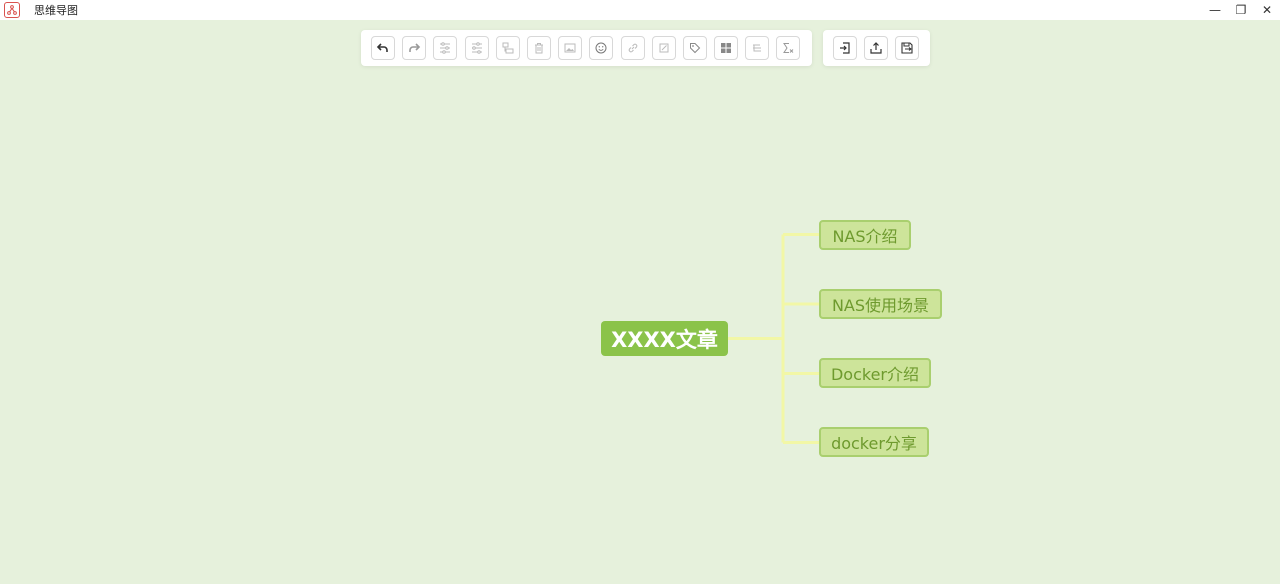 Image resolution: width=1280 pixels, height=584 pixels. What do you see at coordinates (874, 442) in the screenshot?
I see `child-topic: docker分享` at bounding box center [874, 442].